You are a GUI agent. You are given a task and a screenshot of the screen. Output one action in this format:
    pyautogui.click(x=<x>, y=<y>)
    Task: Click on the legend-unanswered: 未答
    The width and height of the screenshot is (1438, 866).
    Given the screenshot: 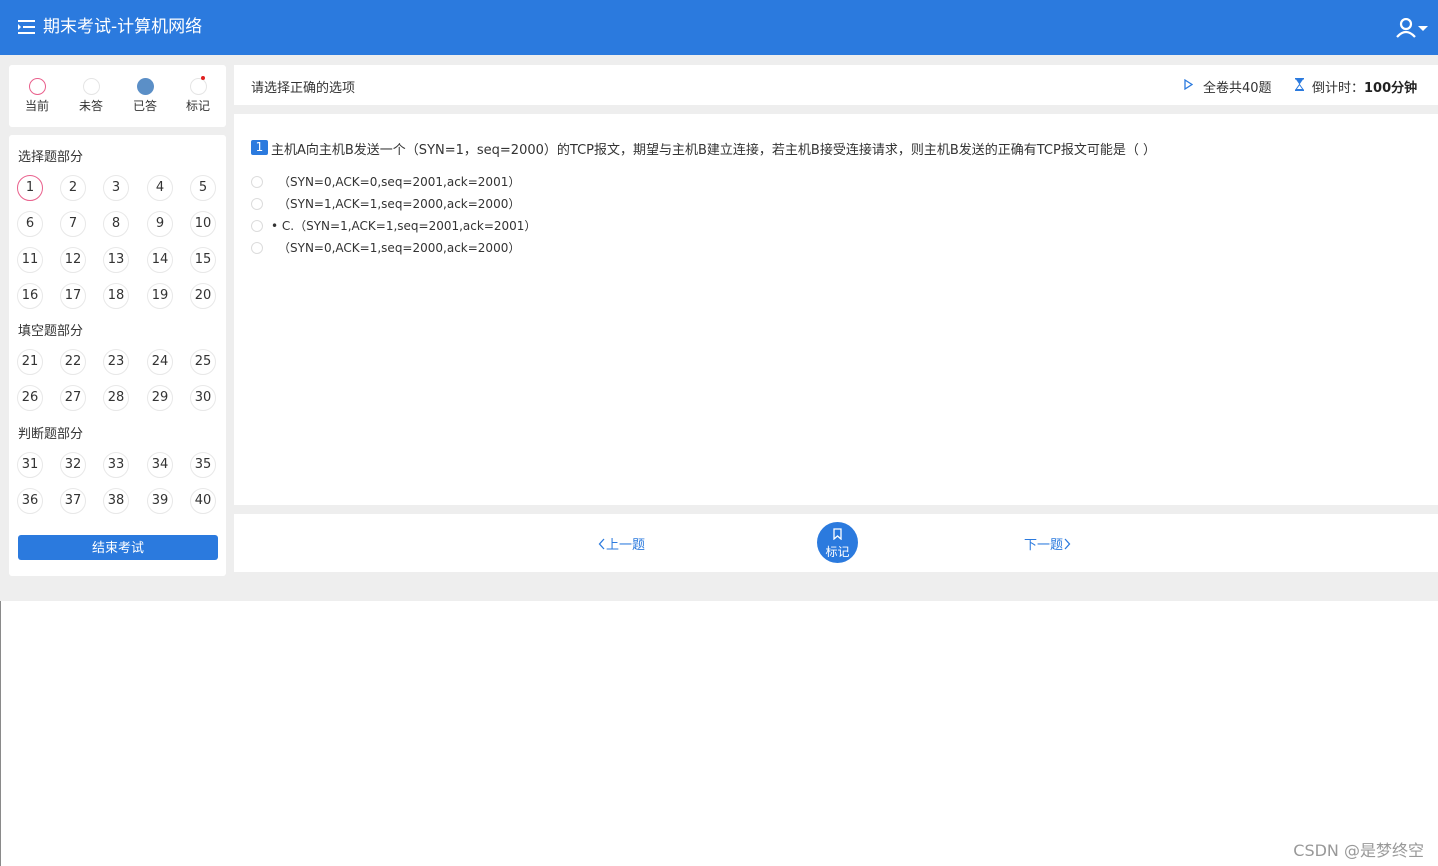 What is the action you would take?
    pyautogui.click(x=91, y=96)
    